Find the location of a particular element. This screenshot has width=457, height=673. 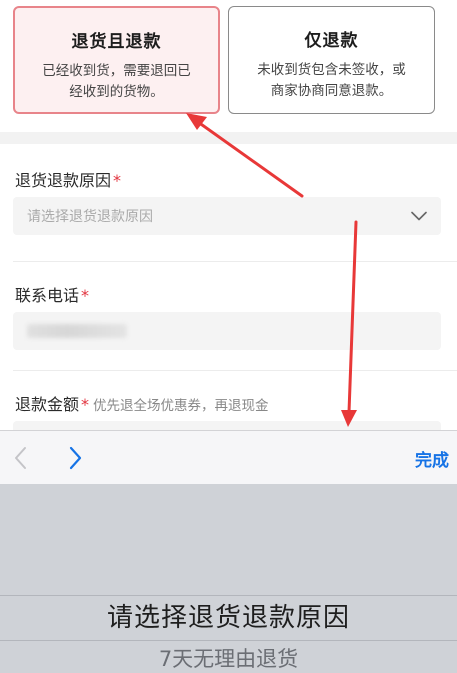

chevron-left-icon is located at coordinates (20, 458).